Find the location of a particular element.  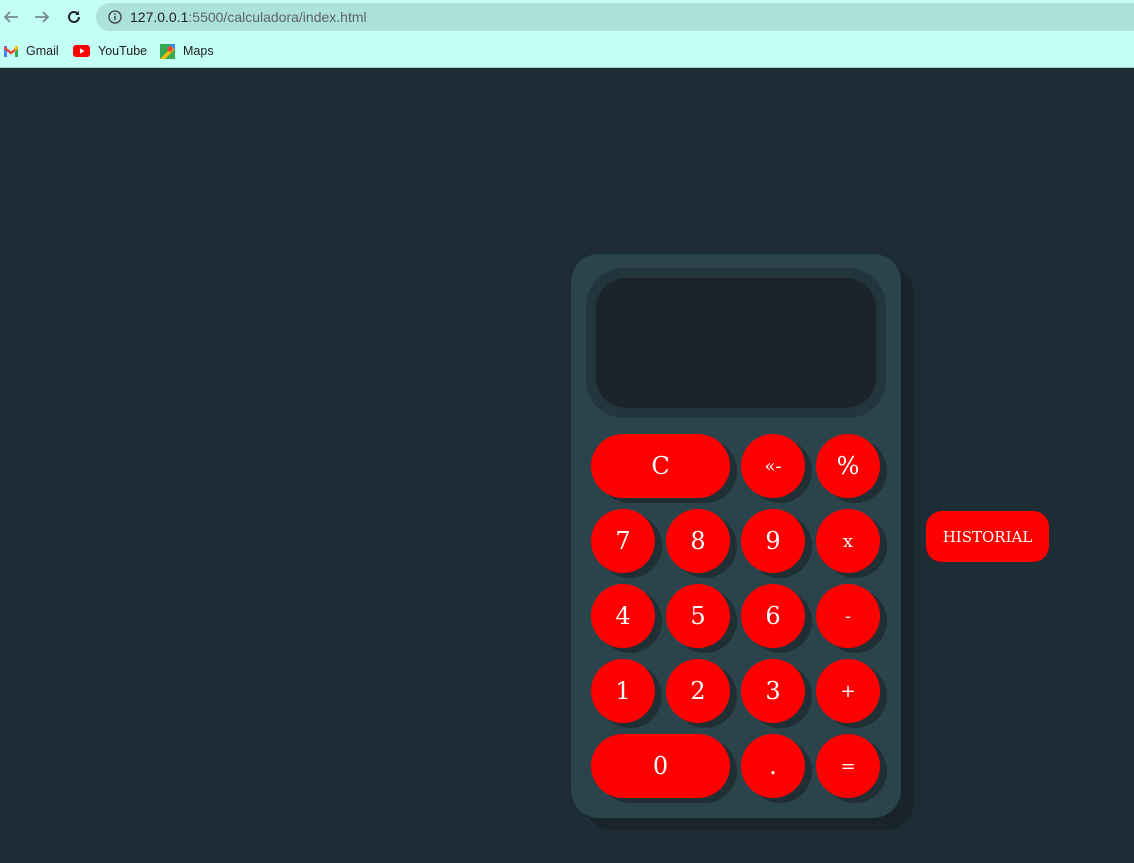

gmail-icon is located at coordinates (11, 51).